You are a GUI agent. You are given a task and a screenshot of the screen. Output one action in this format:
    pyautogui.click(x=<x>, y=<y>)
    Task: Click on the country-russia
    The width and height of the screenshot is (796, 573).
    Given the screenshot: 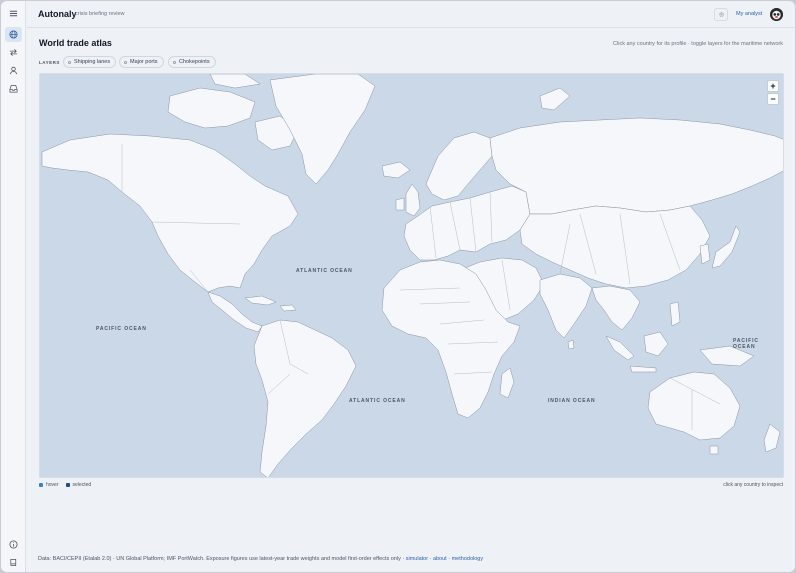 What is the action you would take?
    pyautogui.click(x=636, y=166)
    